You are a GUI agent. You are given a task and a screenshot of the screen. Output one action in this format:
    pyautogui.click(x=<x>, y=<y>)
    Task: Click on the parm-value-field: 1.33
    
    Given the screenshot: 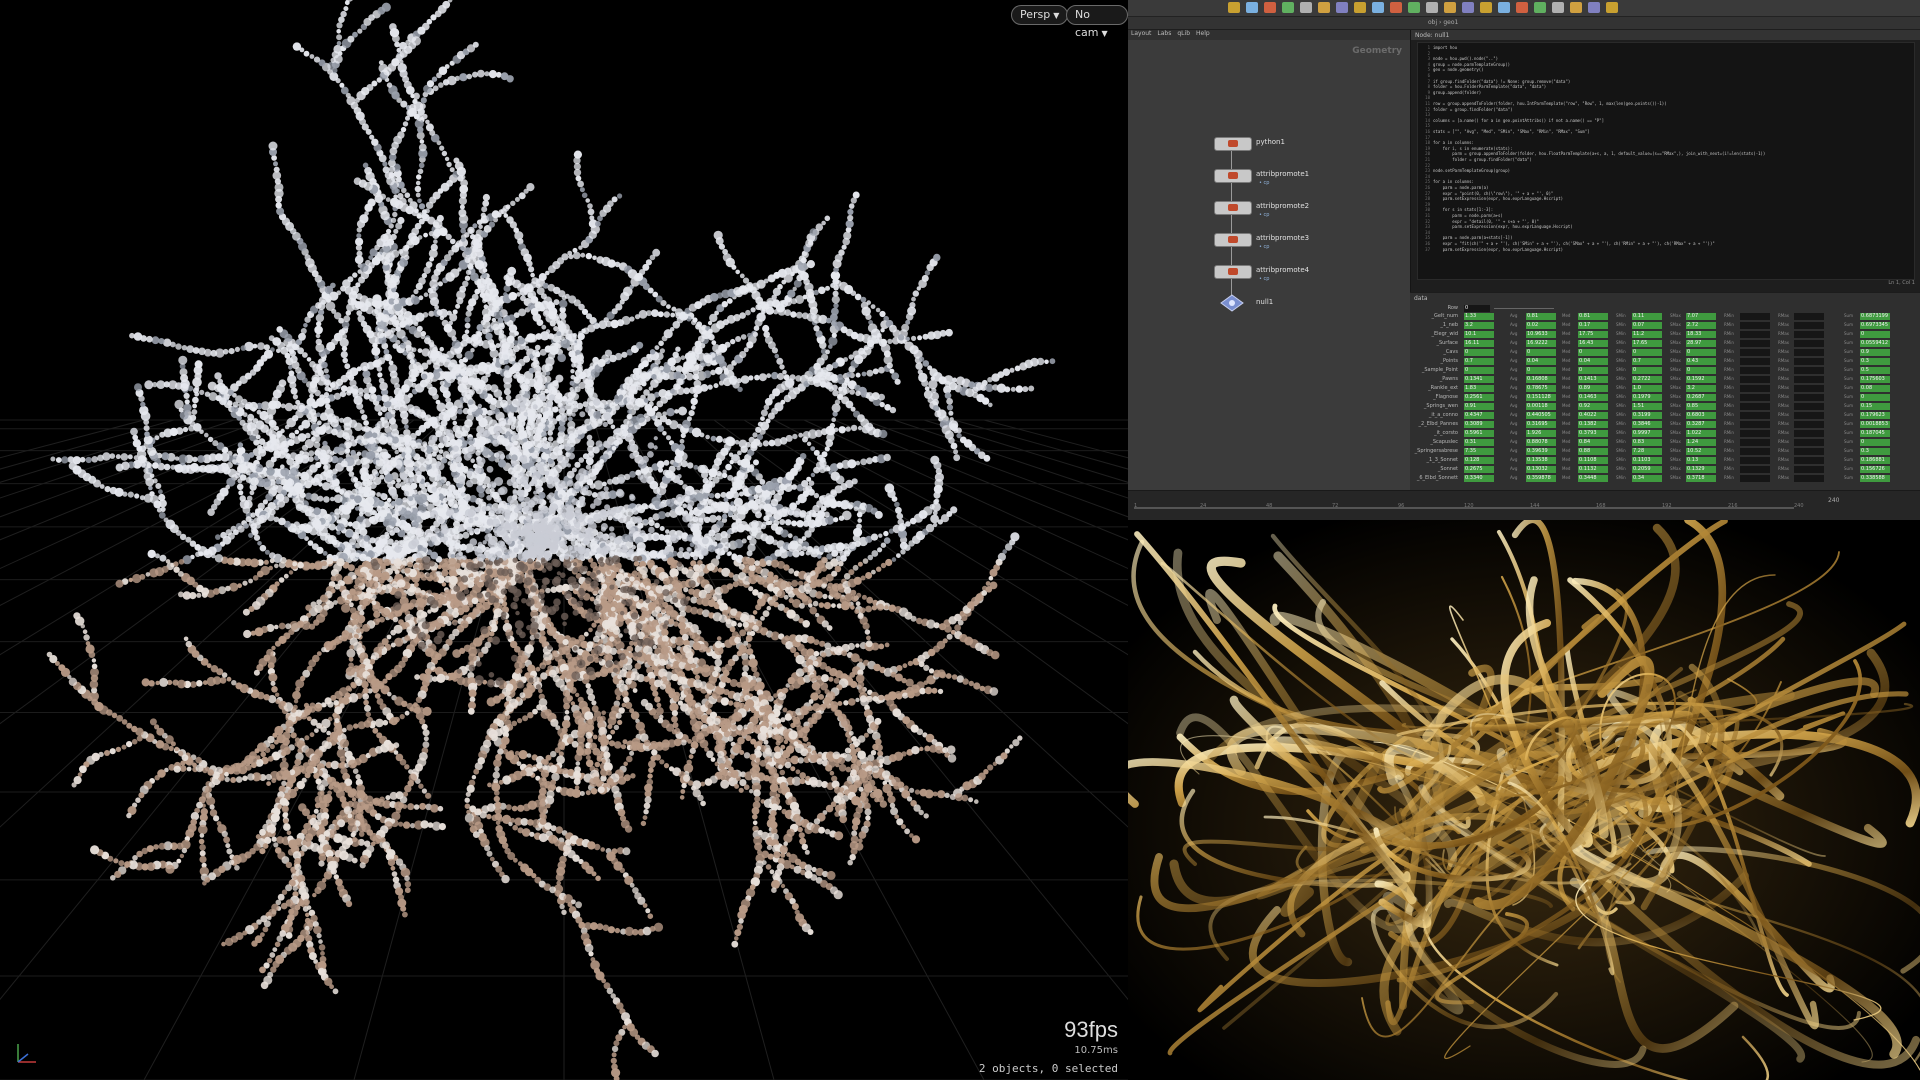 What is the action you would take?
    pyautogui.click(x=1479, y=316)
    